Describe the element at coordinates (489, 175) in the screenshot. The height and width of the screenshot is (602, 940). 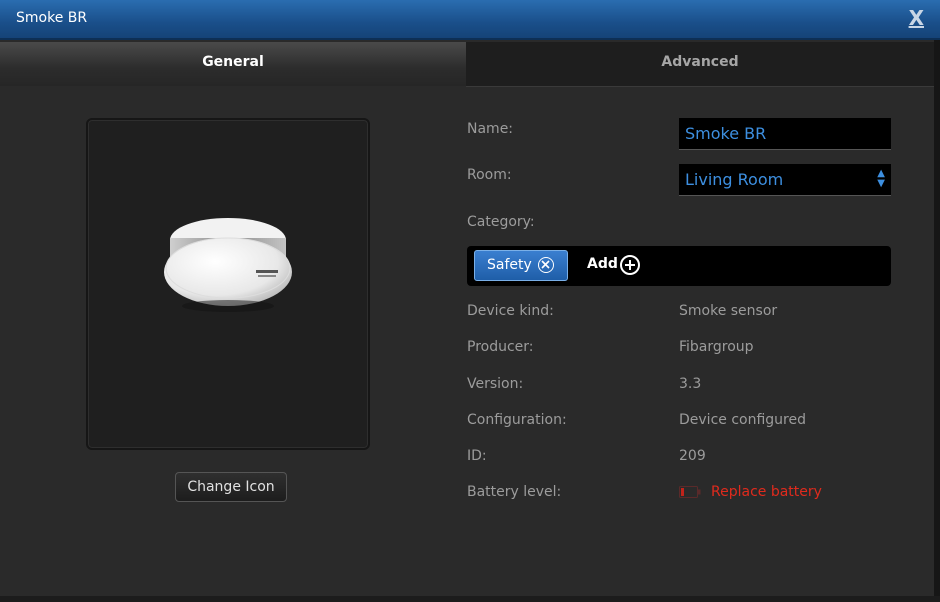
I see `room-label: Room:` at that location.